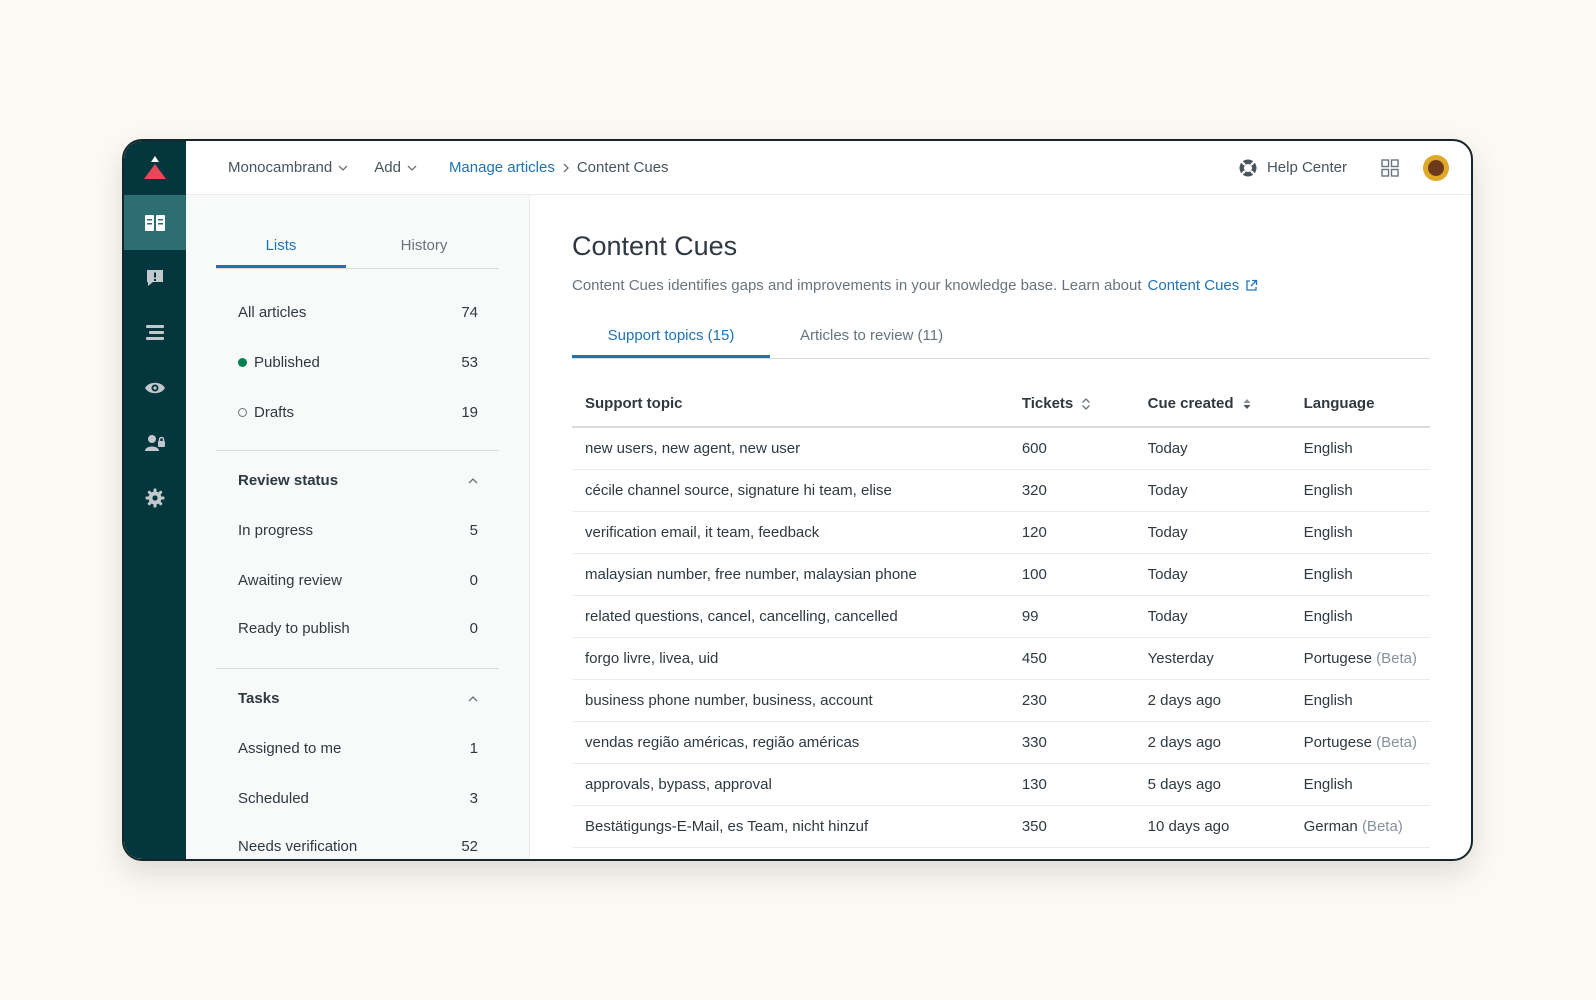  I want to click on sort-descending-icon, so click(1247, 404).